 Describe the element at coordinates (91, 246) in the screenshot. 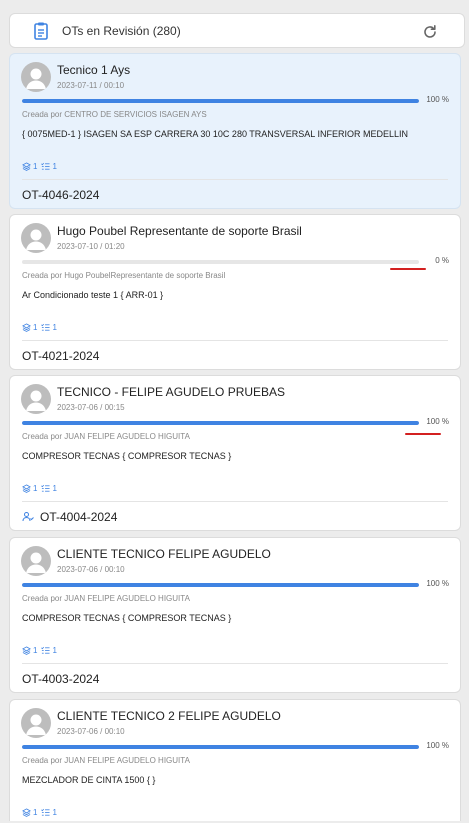

I see `order-date: 2023-07-10 / 01:20` at that location.